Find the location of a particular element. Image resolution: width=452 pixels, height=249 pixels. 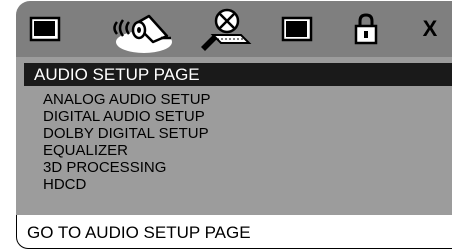

general-setup-tab is located at coordinates (45, 29).